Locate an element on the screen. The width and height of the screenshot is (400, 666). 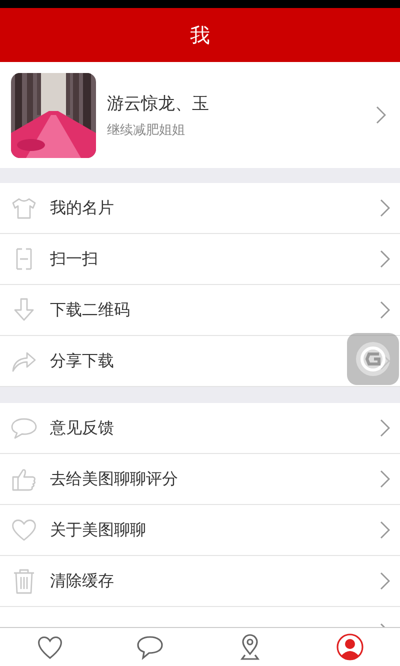
page-title: 我 is located at coordinates (200, 35).